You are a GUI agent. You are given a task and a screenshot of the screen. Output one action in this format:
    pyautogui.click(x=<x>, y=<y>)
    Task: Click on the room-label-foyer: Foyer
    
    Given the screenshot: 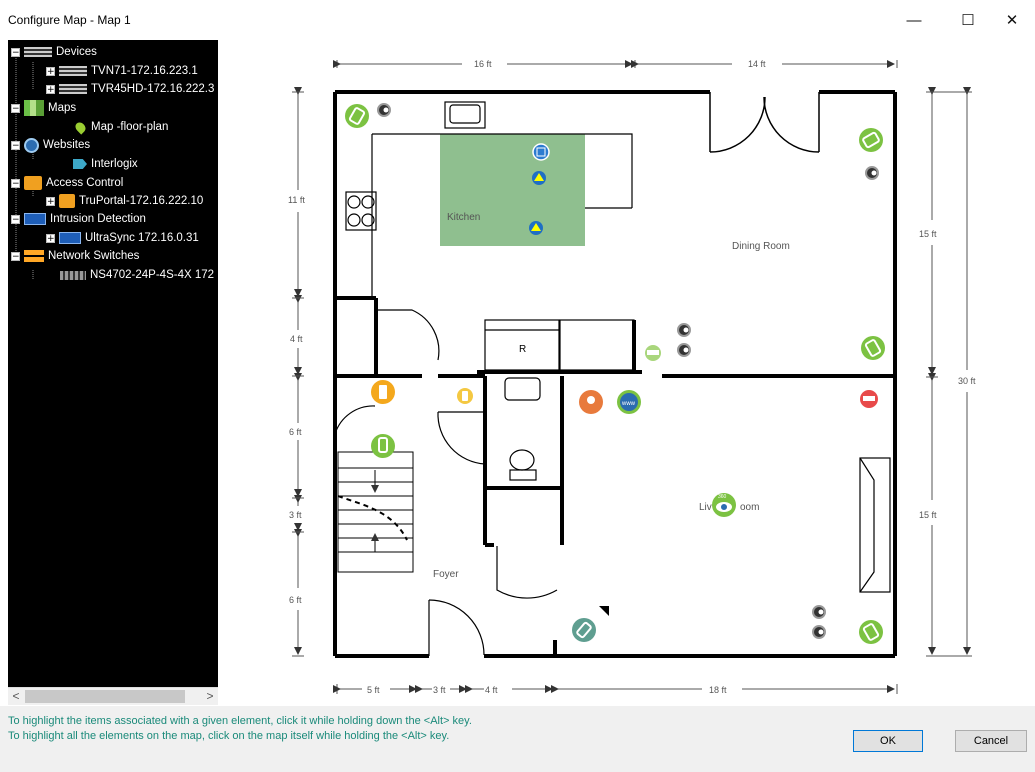 What is the action you would take?
    pyautogui.click(x=446, y=574)
    